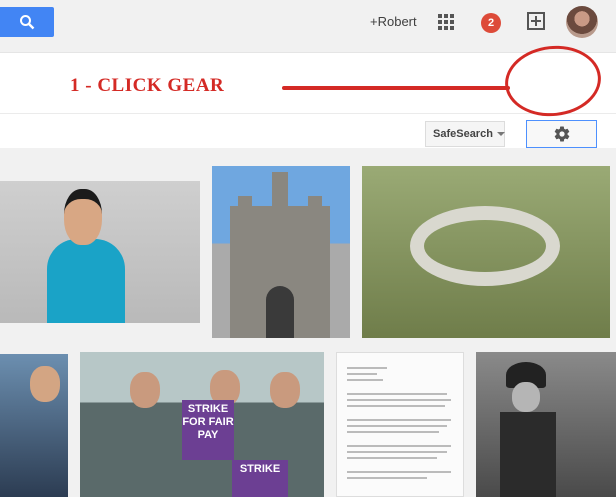 The image size is (616, 497). What do you see at coordinates (396, 88) in the screenshot?
I see `annotation-arrow` at bounding box center [396, 88].